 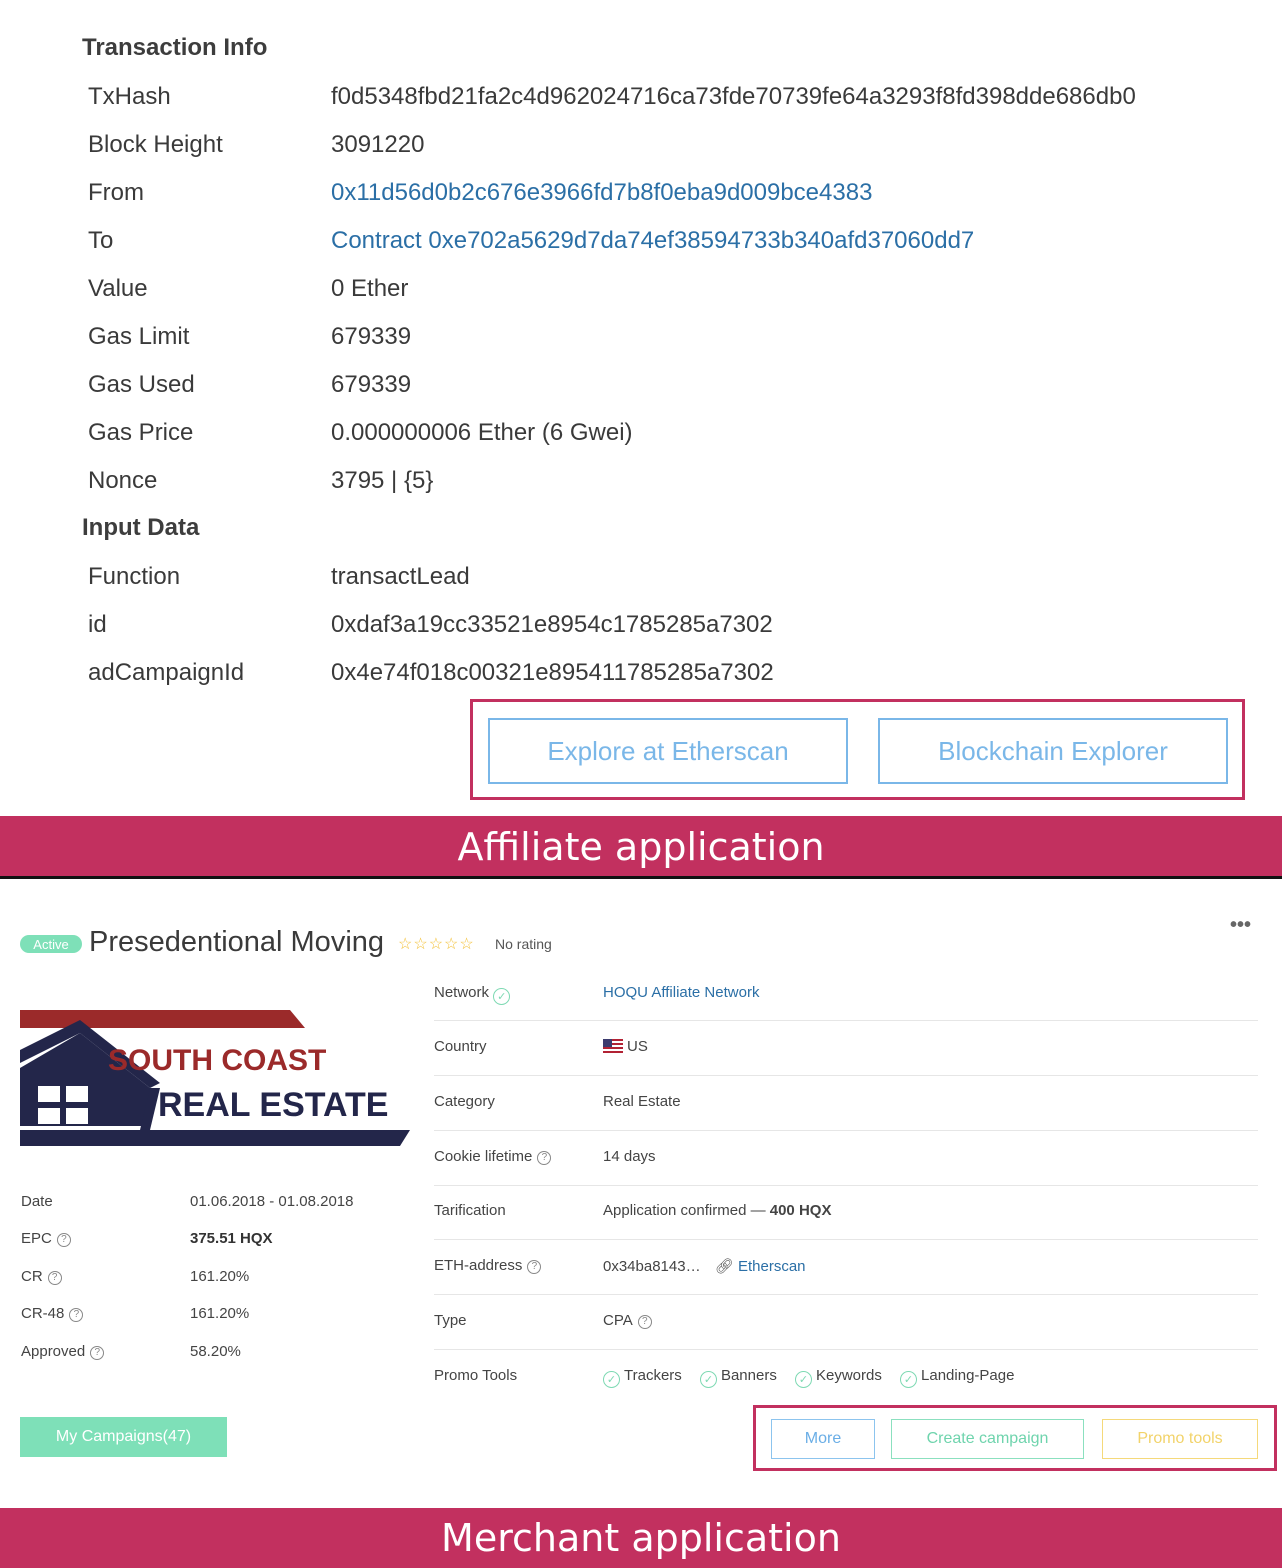 I want to click on blockchain-explorer-button: Blockchain Explorer, so click(x=1053, y=751).